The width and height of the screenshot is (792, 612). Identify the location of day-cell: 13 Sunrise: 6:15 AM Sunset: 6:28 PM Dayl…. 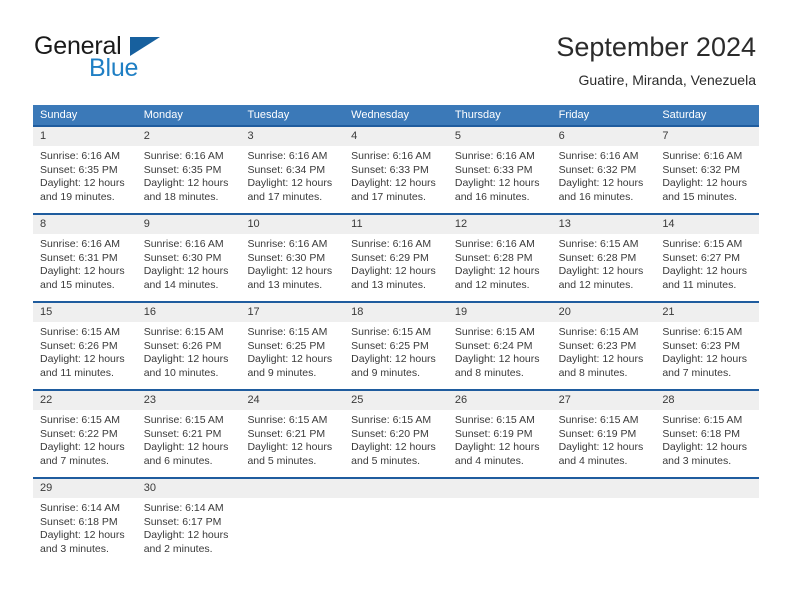
(603, 253).